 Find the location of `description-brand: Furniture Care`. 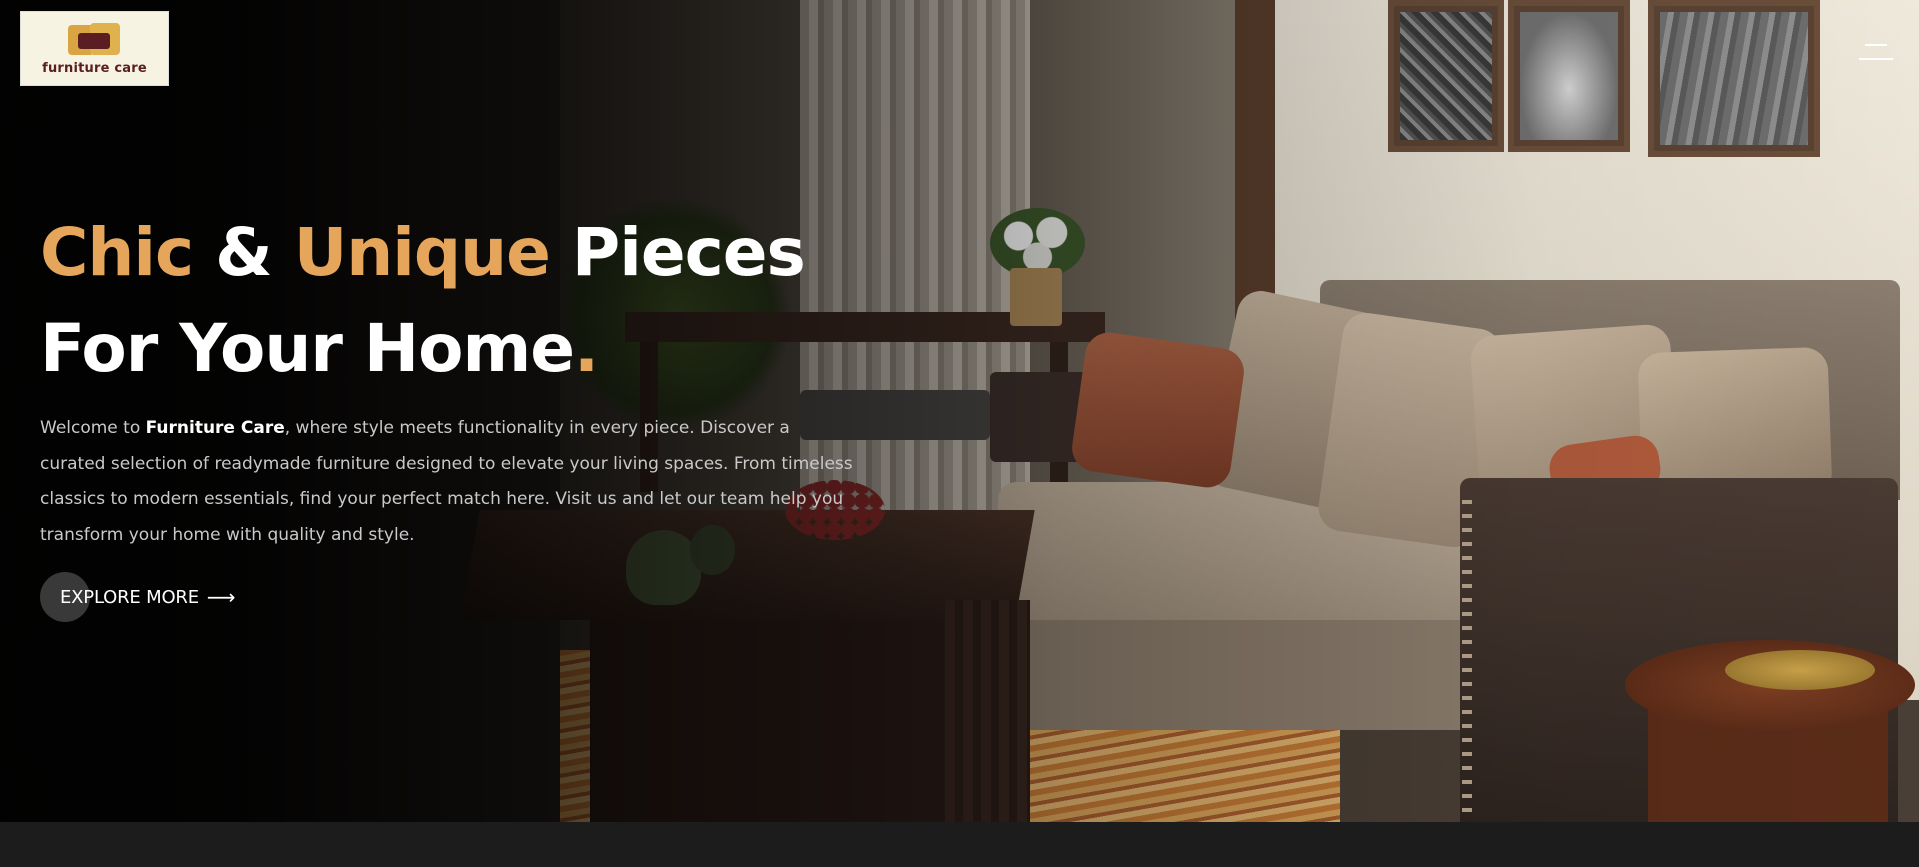

description-brand: Furniture Care is located at coordinates (215, 428).